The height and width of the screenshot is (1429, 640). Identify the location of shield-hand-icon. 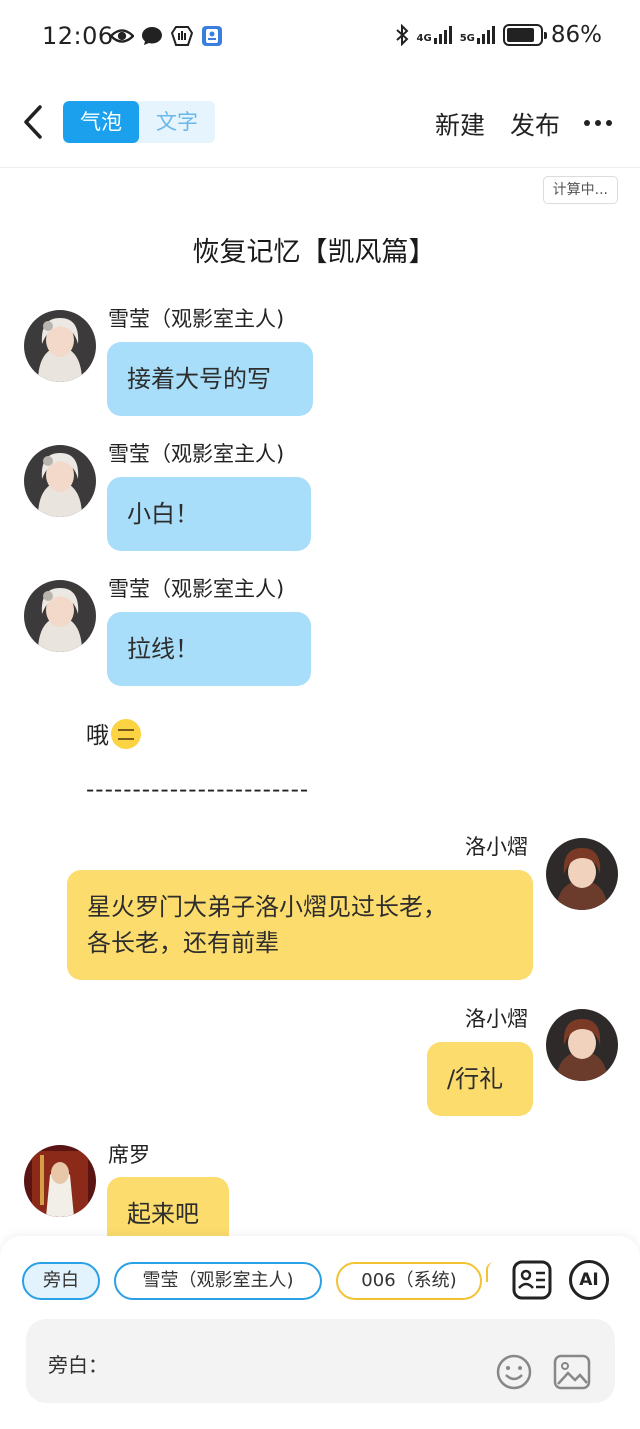
(182, 36).